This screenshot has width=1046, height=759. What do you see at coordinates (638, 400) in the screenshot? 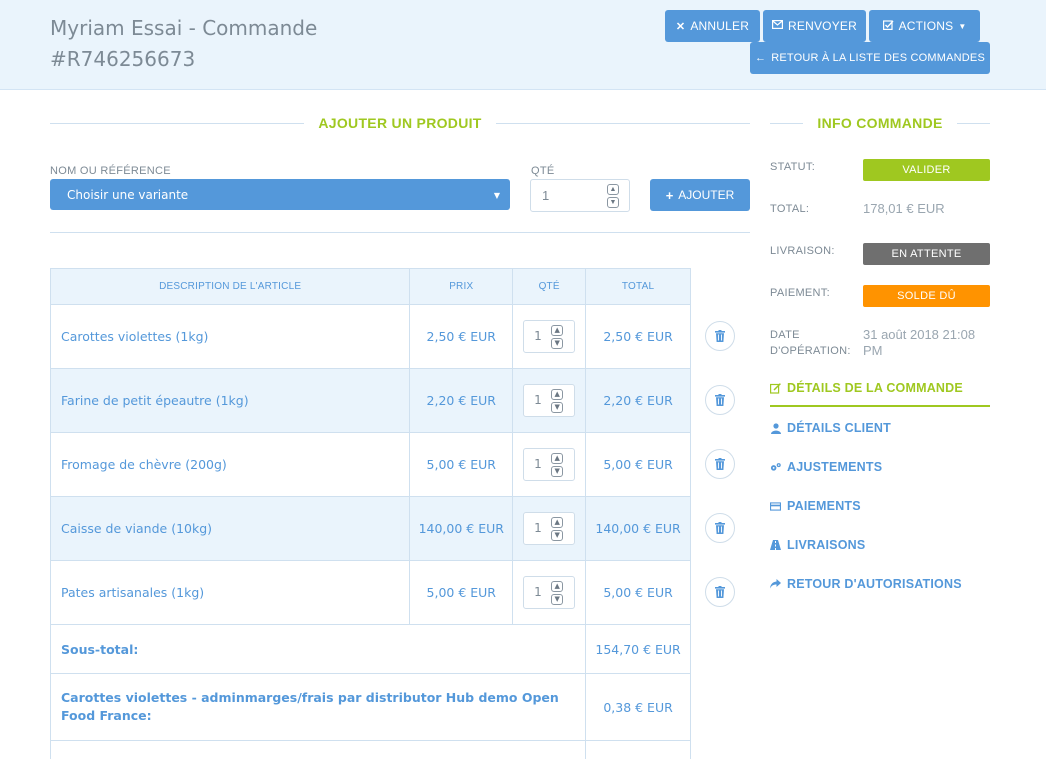
I see `item-total: 2,20 € EUR` at bounding box center [638, 400].